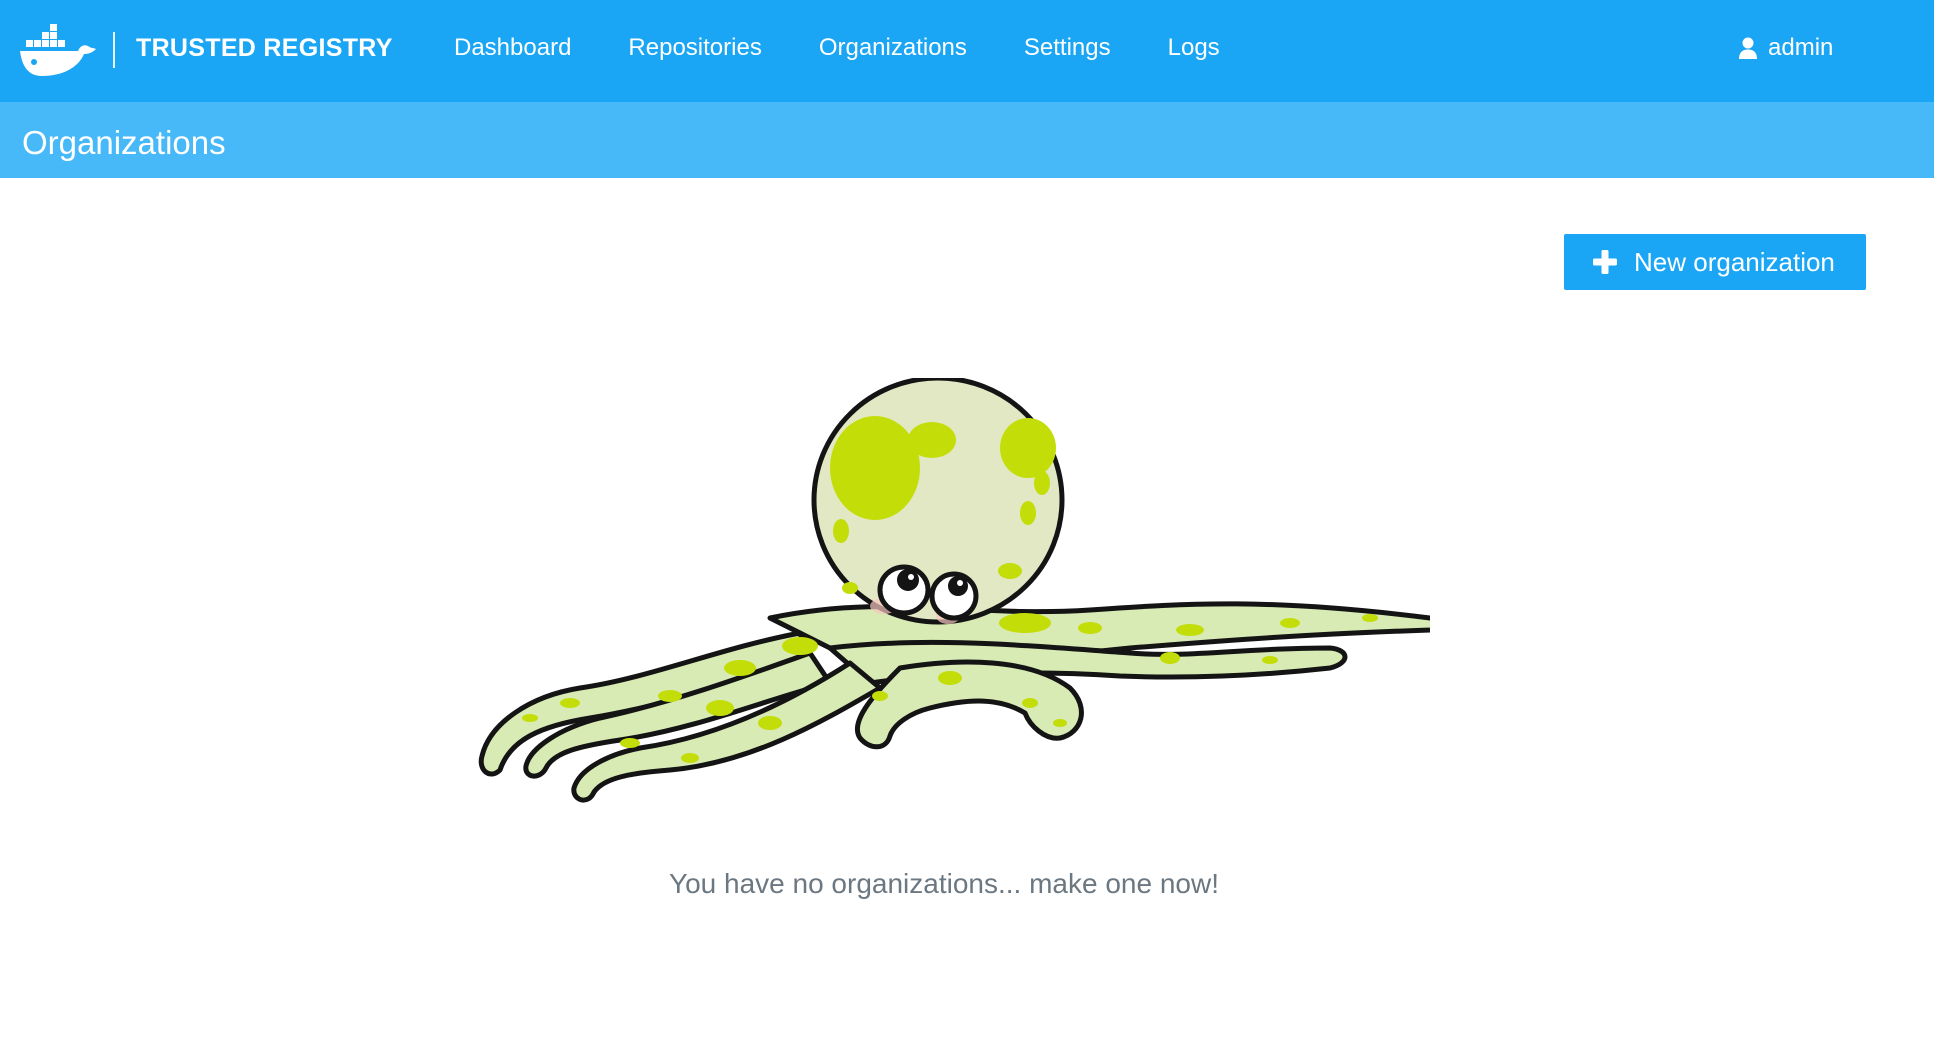 The image size is (1934, 1042). Describe the element at coordinates (124, 142) in the screenshot. I see `page-title: Organizations` at that location.